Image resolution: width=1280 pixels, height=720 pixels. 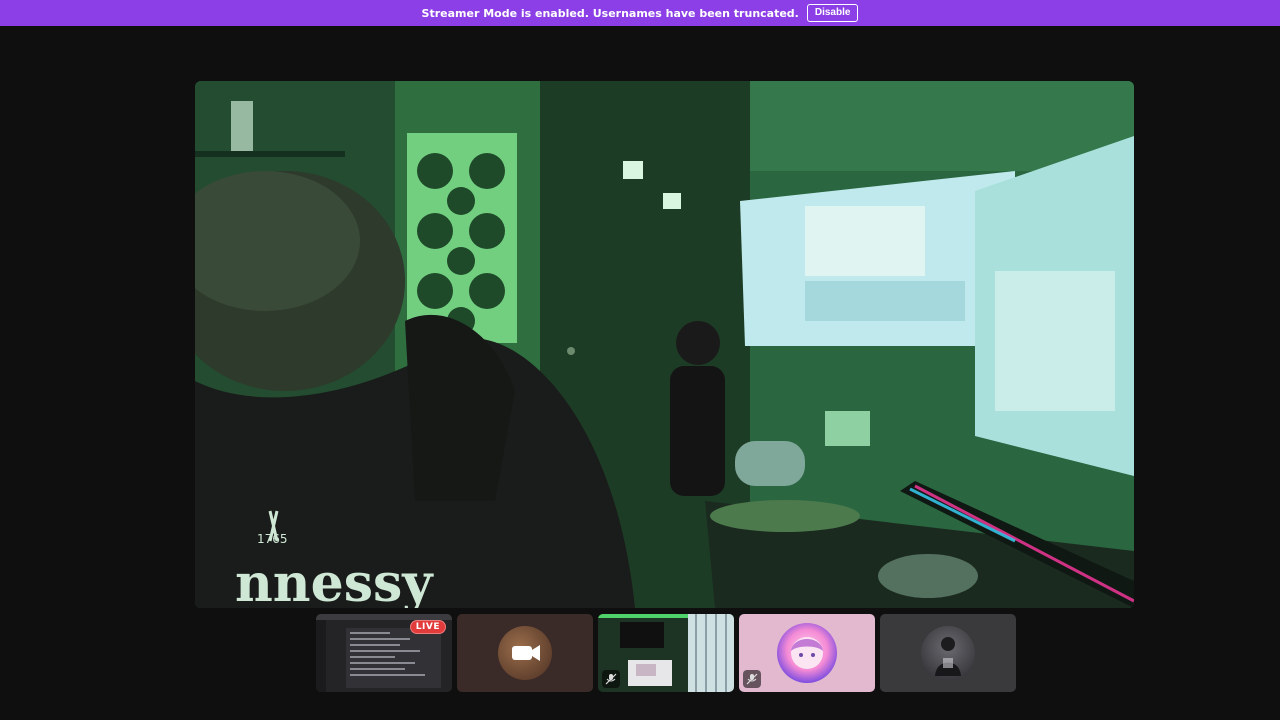 I want to click on tile-screen-share: LIVE, so click(x=384, y=653).